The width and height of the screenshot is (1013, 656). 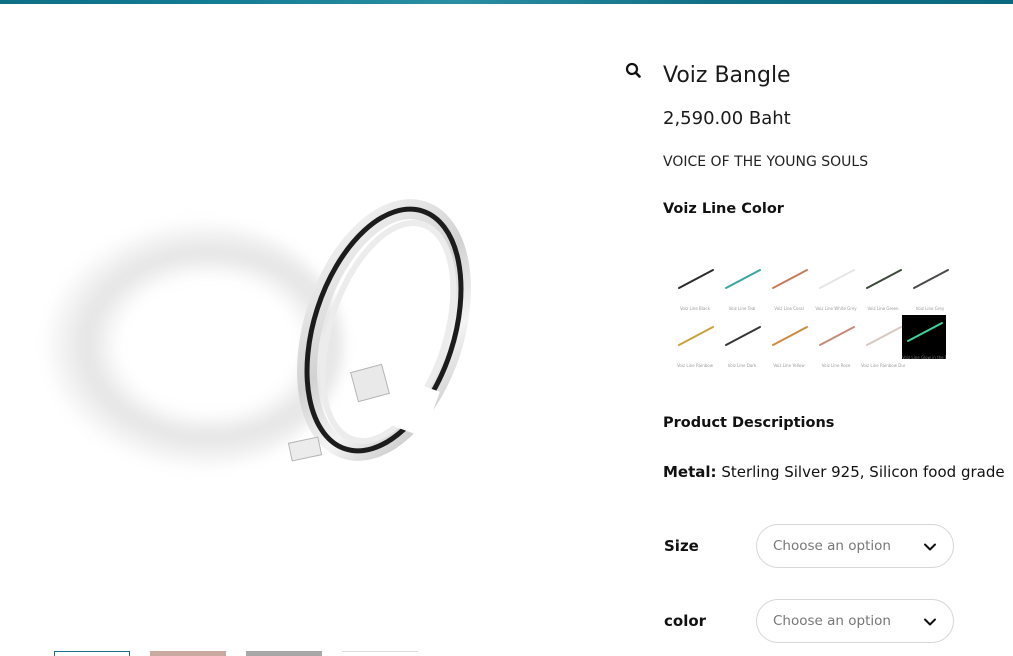 I want to click on color-swatch: Voiz Line Rainbow, so click(x=695, y=343).